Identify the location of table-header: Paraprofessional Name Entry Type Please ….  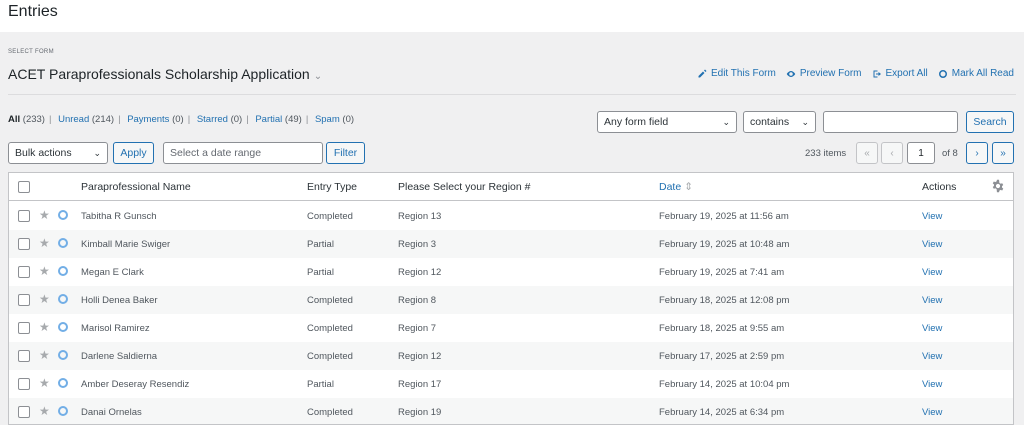
(511, 187).